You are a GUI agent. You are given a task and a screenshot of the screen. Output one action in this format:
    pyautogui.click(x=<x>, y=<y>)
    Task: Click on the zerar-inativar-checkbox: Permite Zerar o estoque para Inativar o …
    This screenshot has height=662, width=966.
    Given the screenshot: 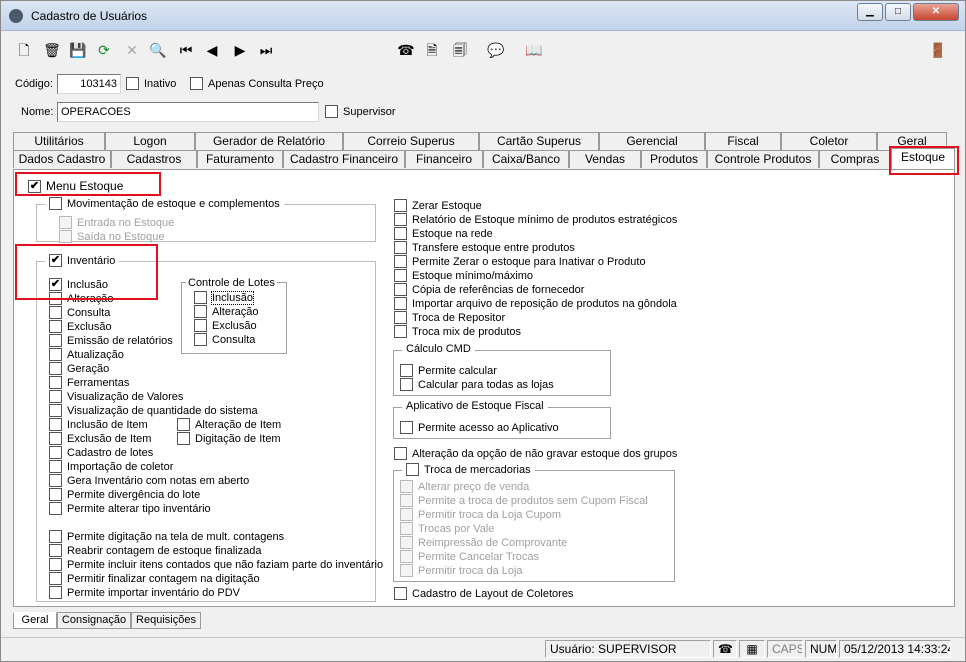 What is the action you would take?
    pyautogui.click(x=520, y=261)
    